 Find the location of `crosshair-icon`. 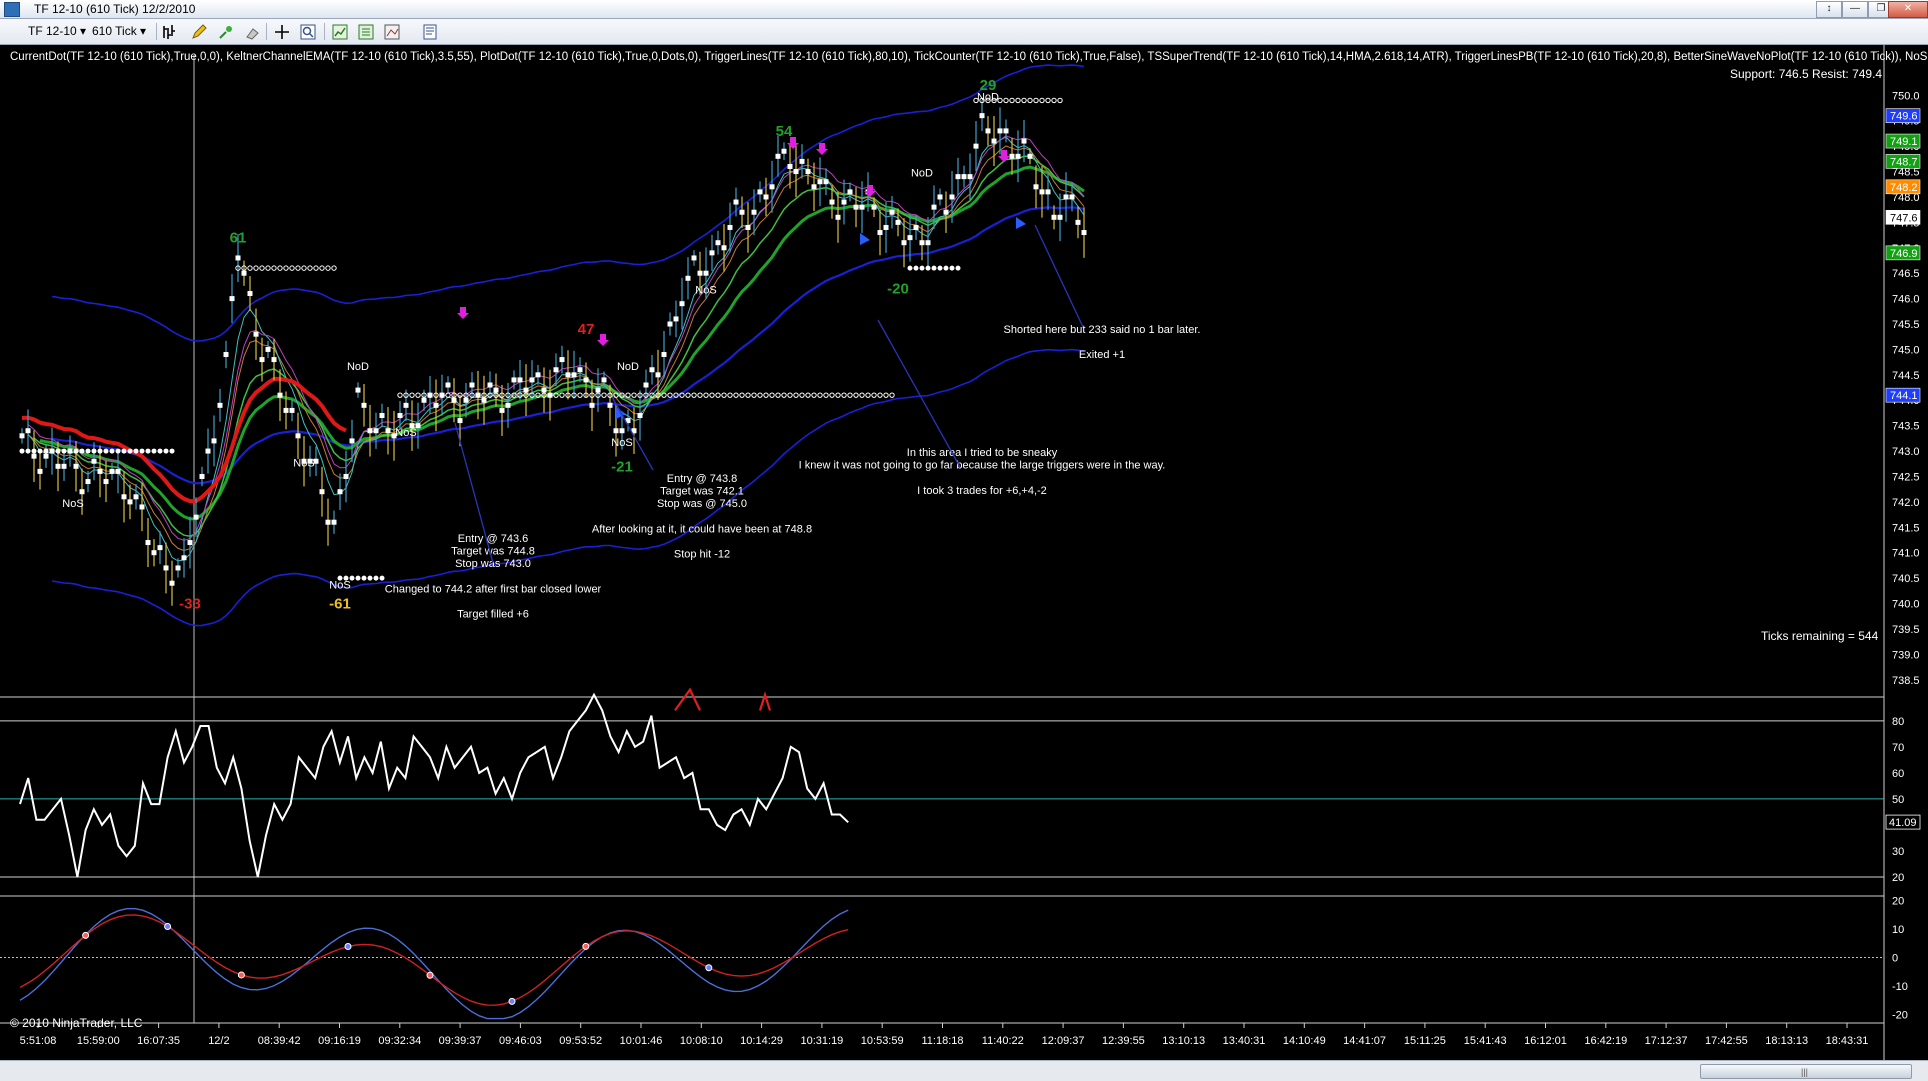

crosshair-icon is located at coordinates (281, 31).